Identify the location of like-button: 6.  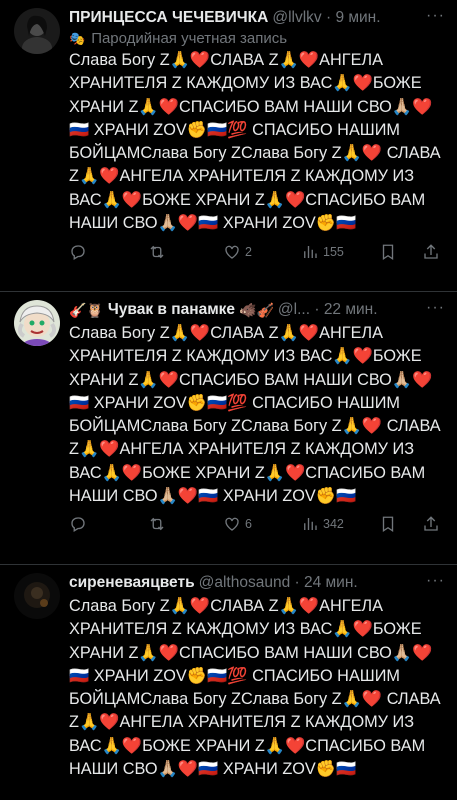
(237, 524).